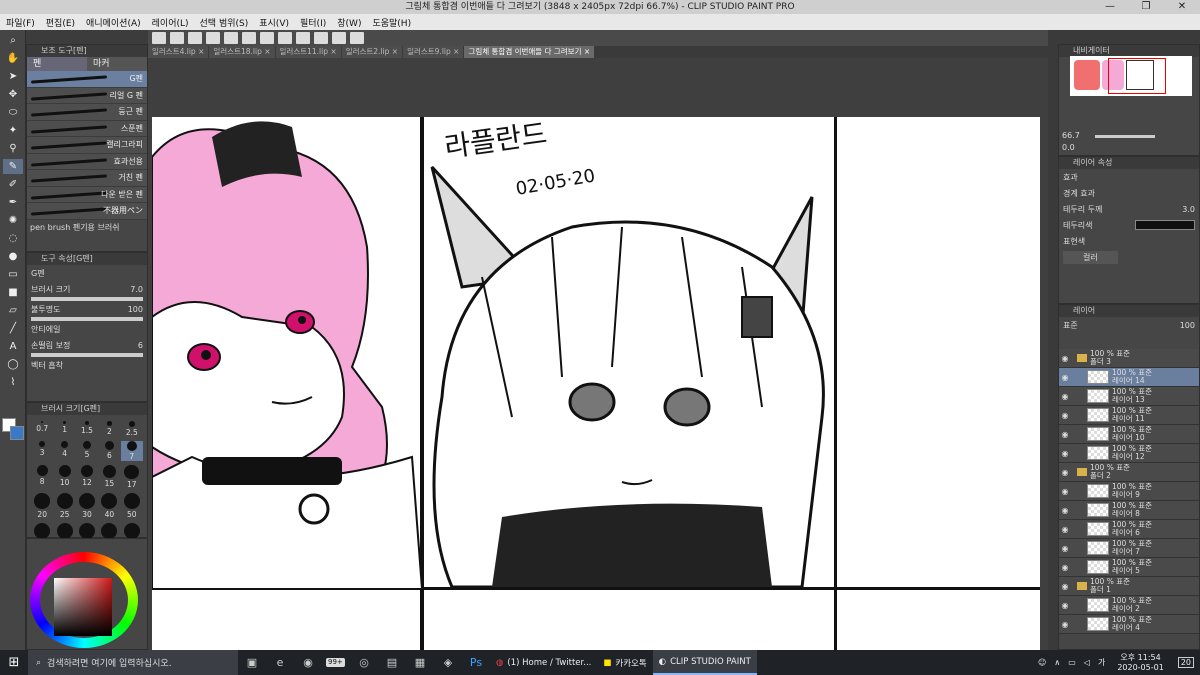  What do you see at coordinates (1129, 415) in the screenshot?
I see `layer-item: ◉ 100 % 표준 레이어 11` at bounding box center [1129, 415].